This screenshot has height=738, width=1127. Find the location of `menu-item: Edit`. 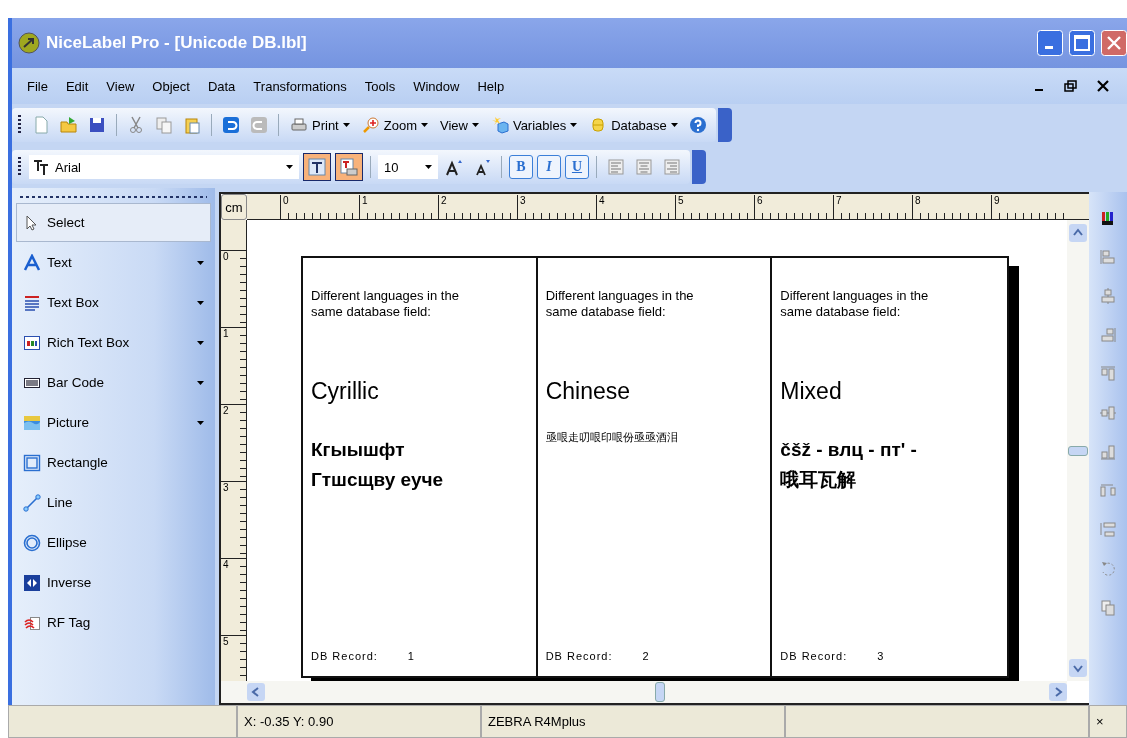

menu-item: Edit is located at coordinates (77, 86).